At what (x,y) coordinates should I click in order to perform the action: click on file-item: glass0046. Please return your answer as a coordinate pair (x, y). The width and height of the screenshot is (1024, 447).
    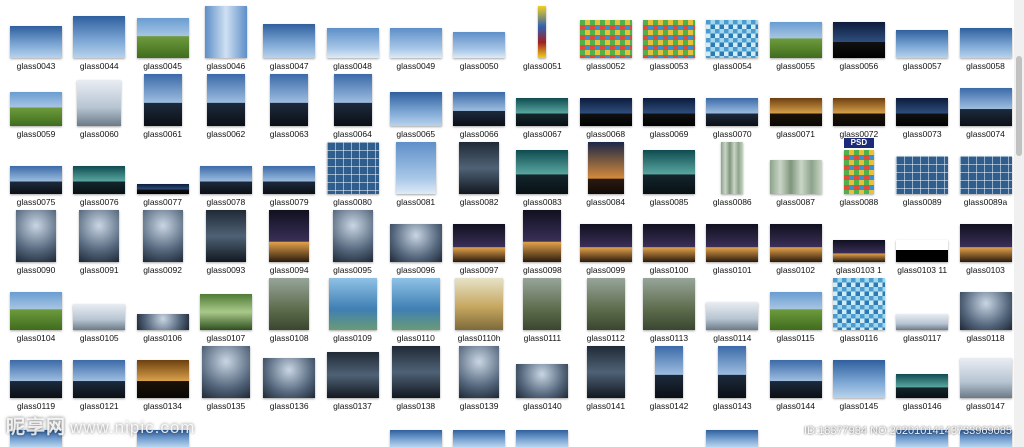
    Looking at the image, I should click on (226, 37).